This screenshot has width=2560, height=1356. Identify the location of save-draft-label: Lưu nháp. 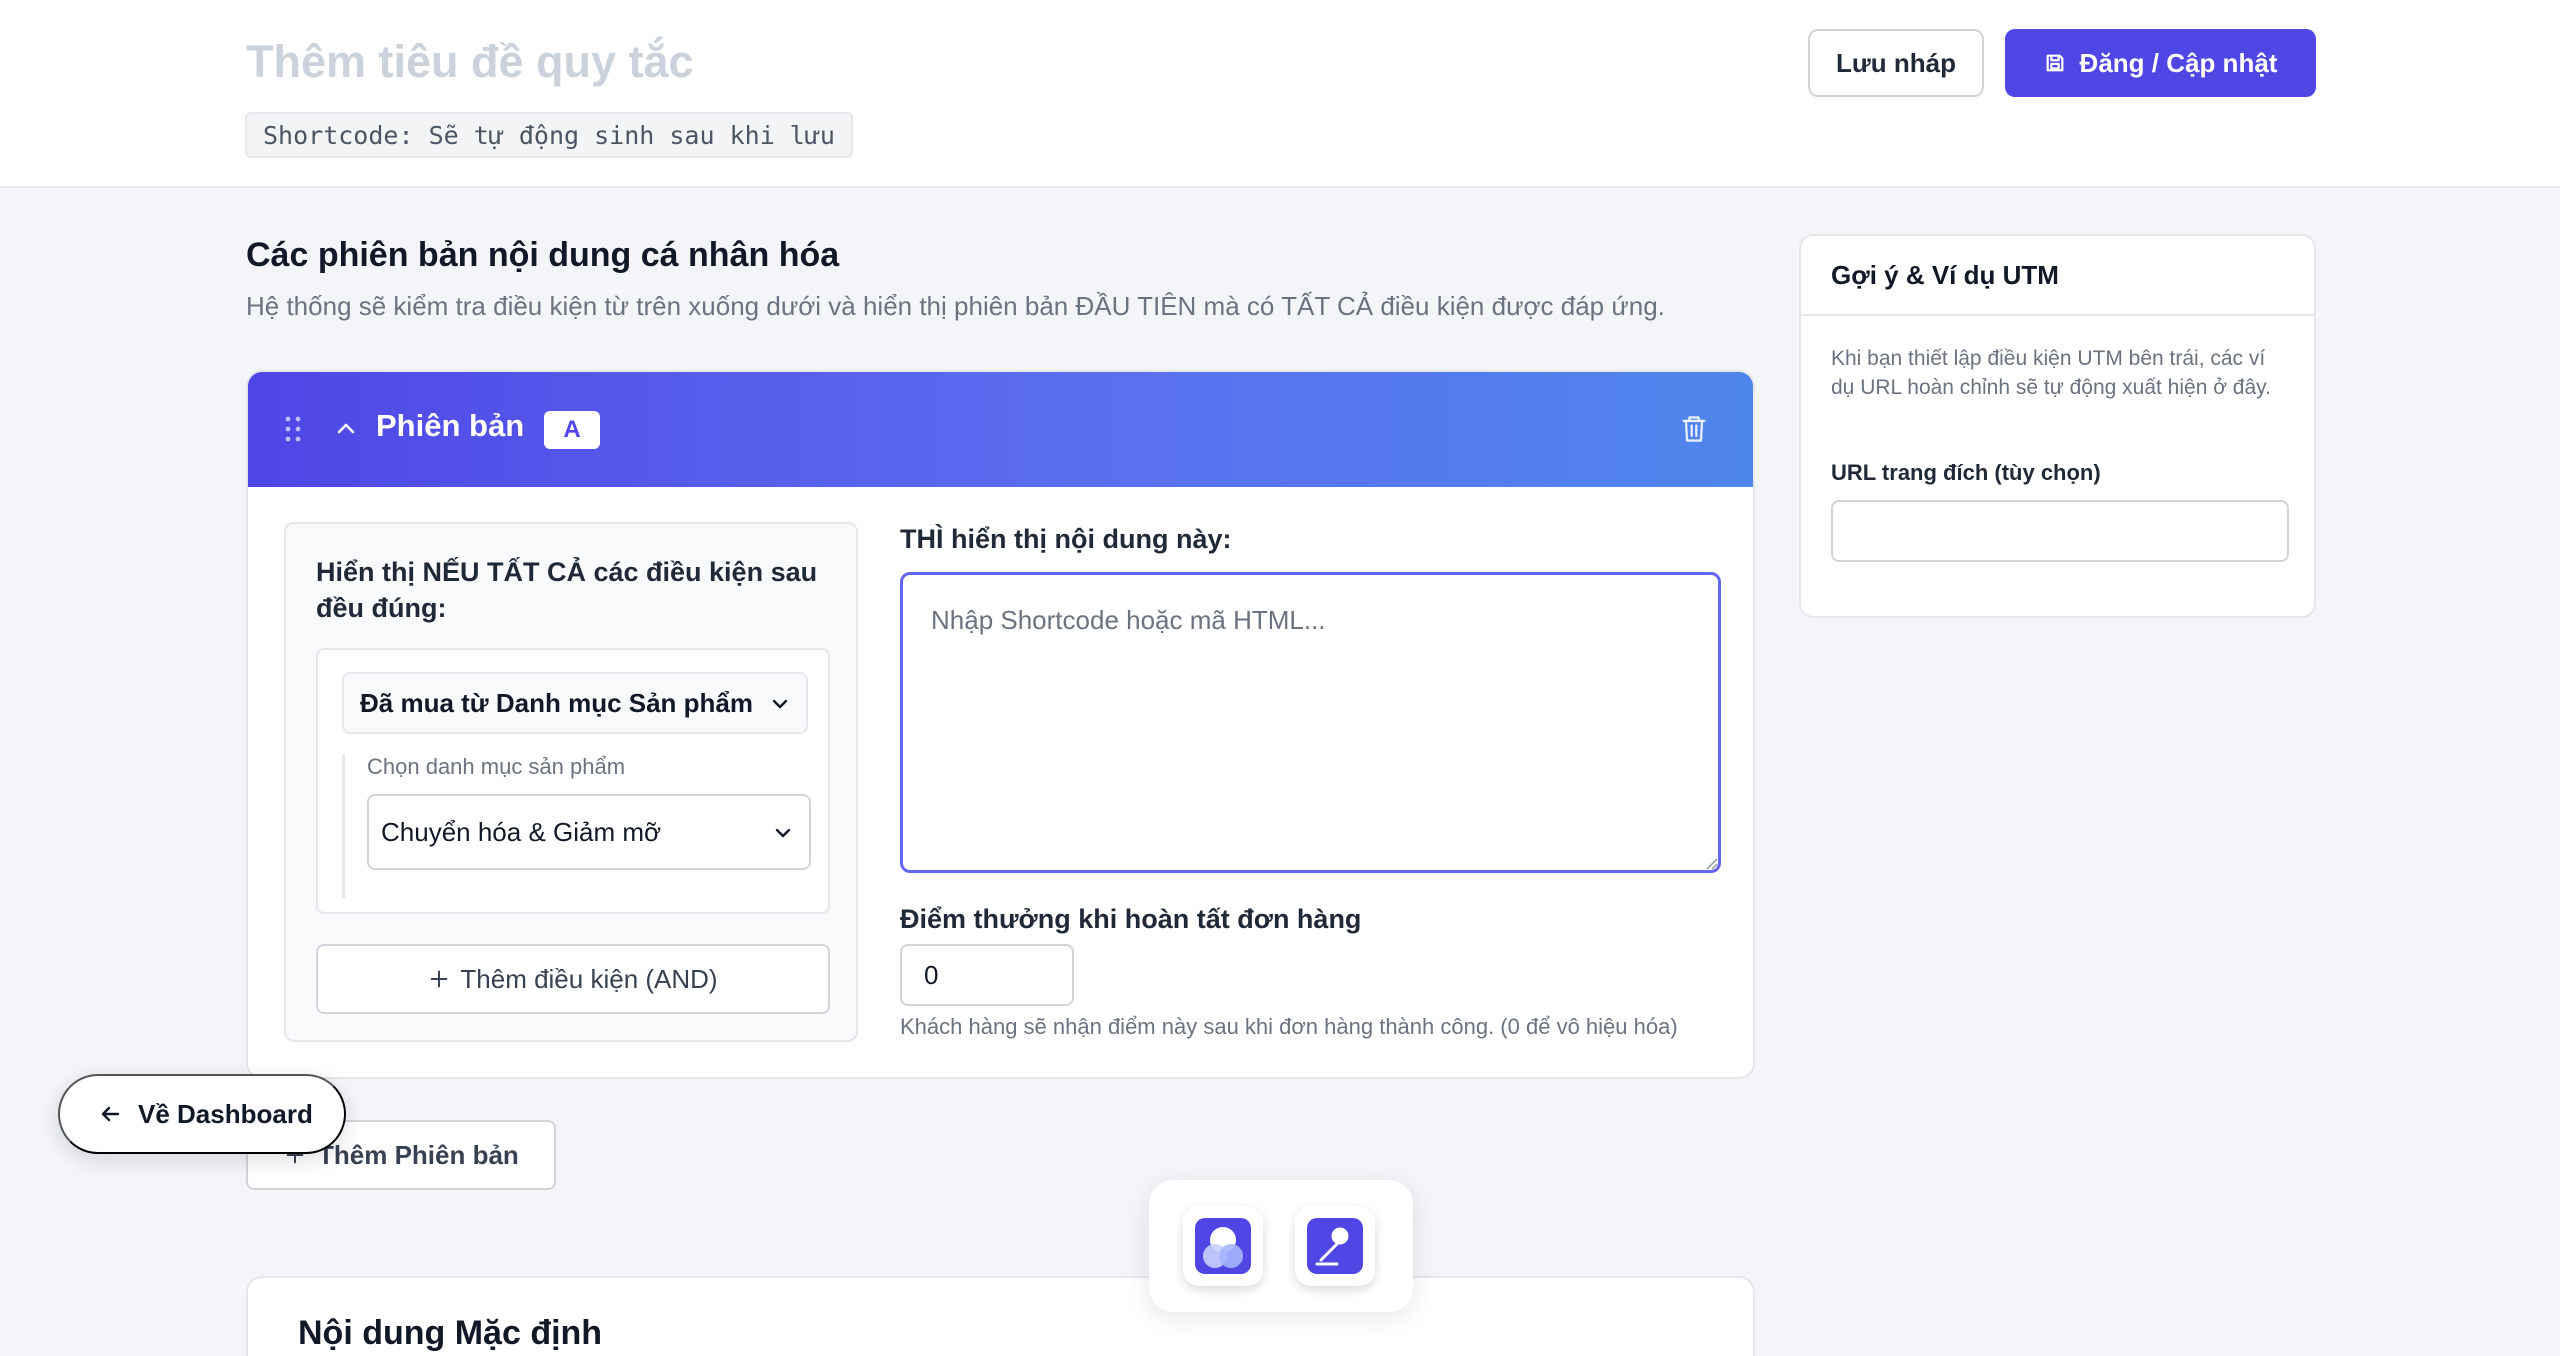
(1896, 62).